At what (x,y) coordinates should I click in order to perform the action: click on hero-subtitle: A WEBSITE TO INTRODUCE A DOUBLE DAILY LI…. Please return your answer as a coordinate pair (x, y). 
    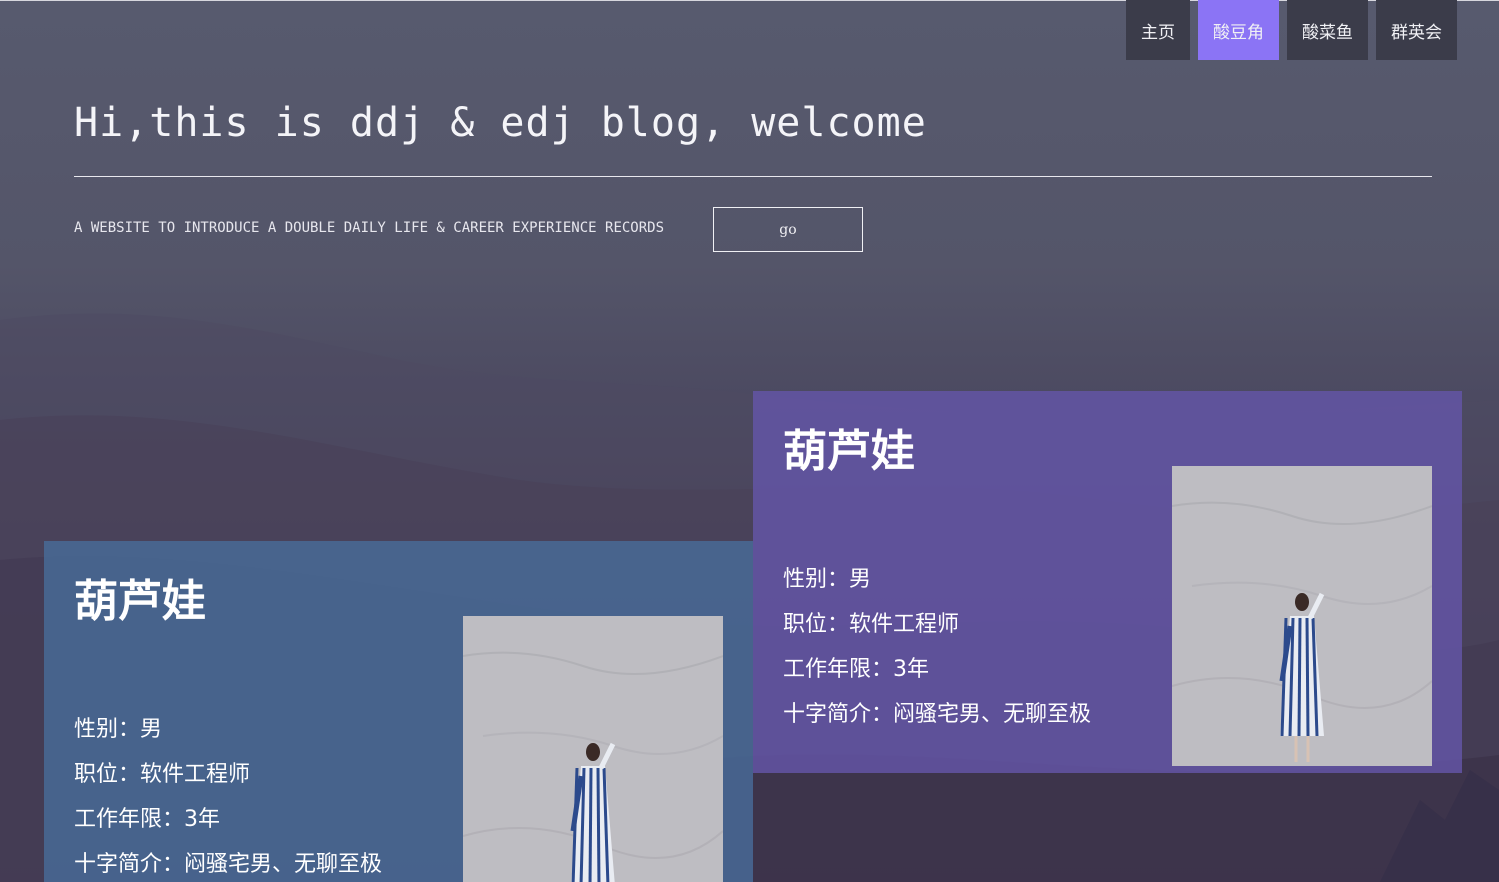
    Looking at the image, I should click on (369, 228).